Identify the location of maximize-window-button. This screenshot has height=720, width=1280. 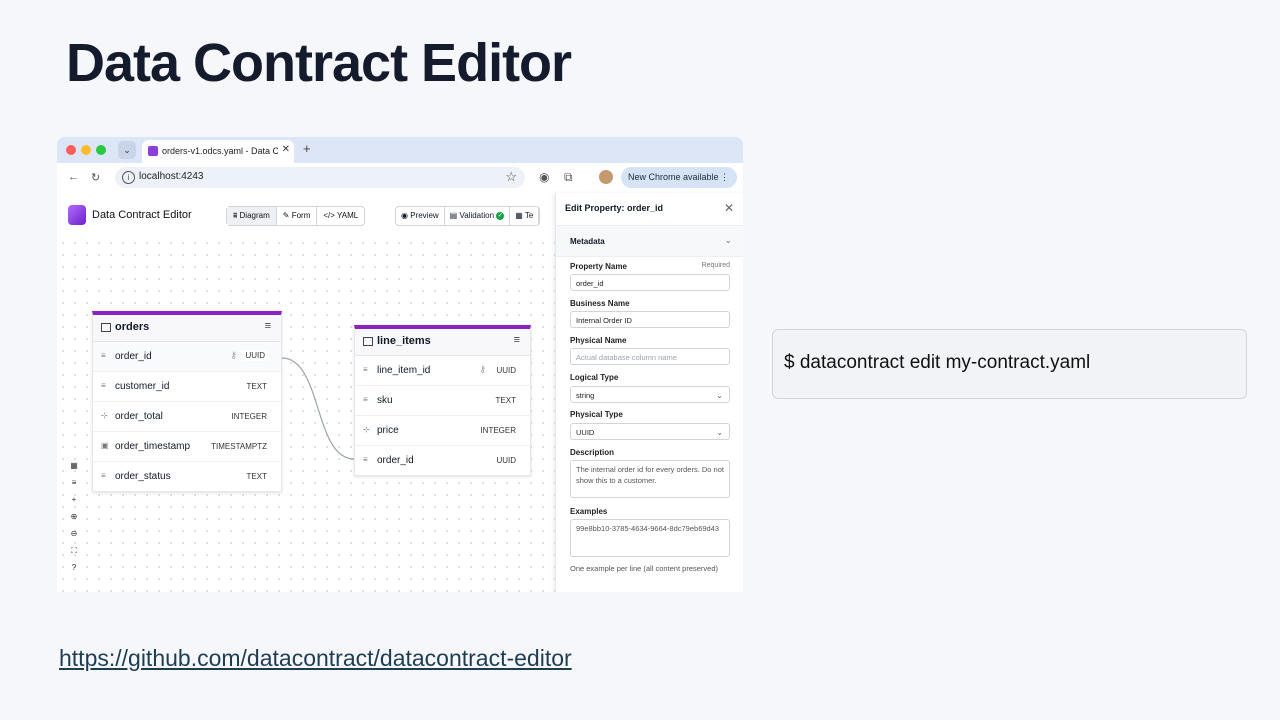
(101, 150).